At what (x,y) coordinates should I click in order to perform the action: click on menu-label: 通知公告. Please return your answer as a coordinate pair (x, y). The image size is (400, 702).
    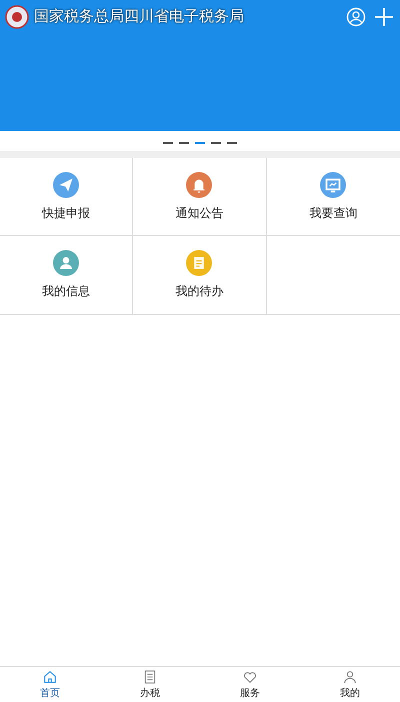
    Looking at the image, I should click on (199, 213).